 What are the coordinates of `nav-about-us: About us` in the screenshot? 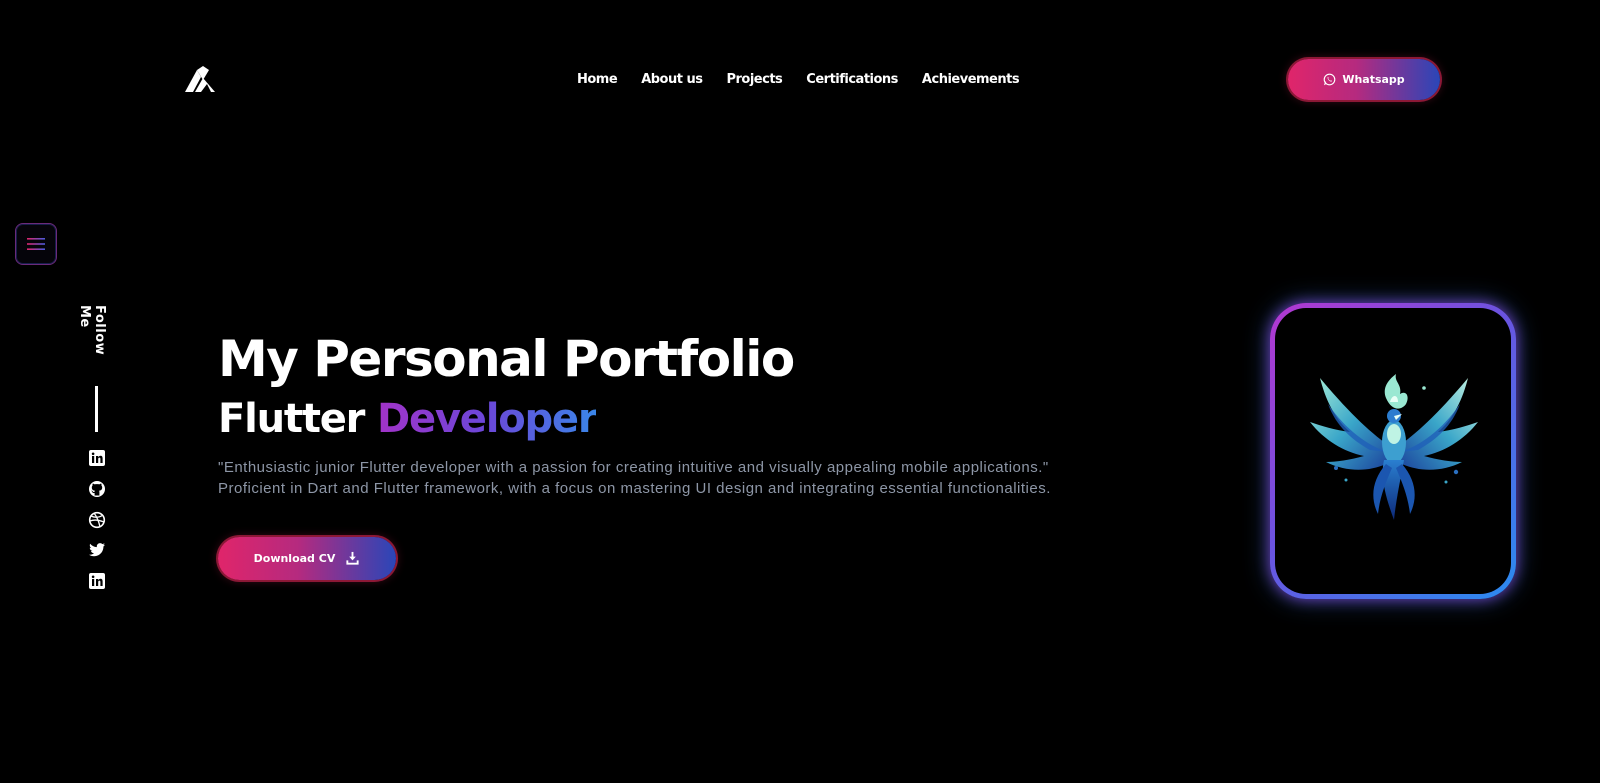 It's located at (672, 79).